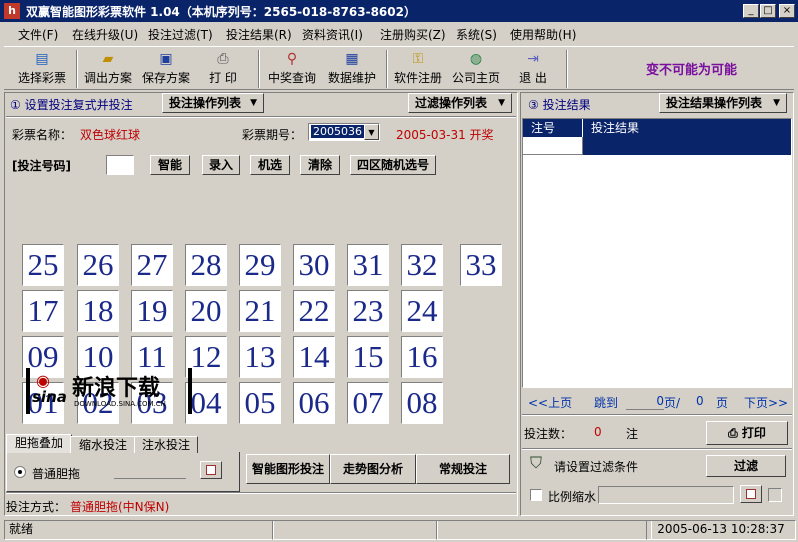  Describe the element at coordinates (476, 69) in the screenshot. I see `toolbar-homepage: ◍ 公司主页` at that location.